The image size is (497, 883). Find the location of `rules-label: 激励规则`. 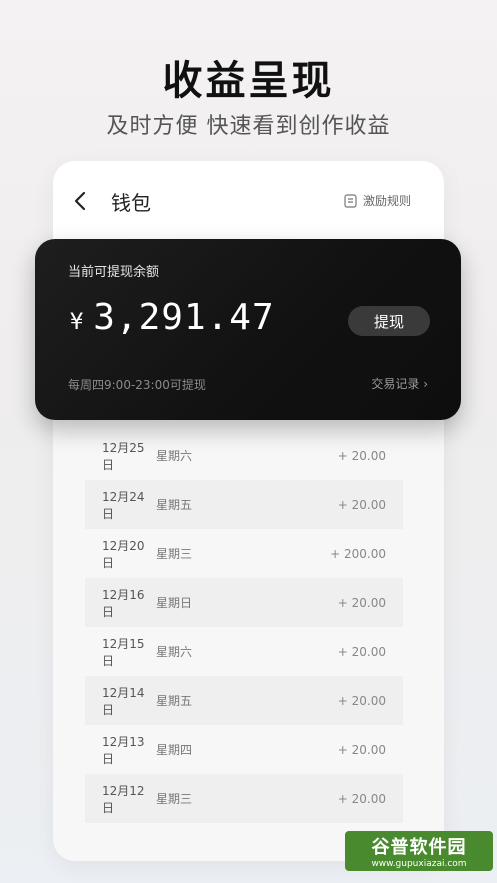

rules-label: 激励规则 is located at coordinates (386, 201).